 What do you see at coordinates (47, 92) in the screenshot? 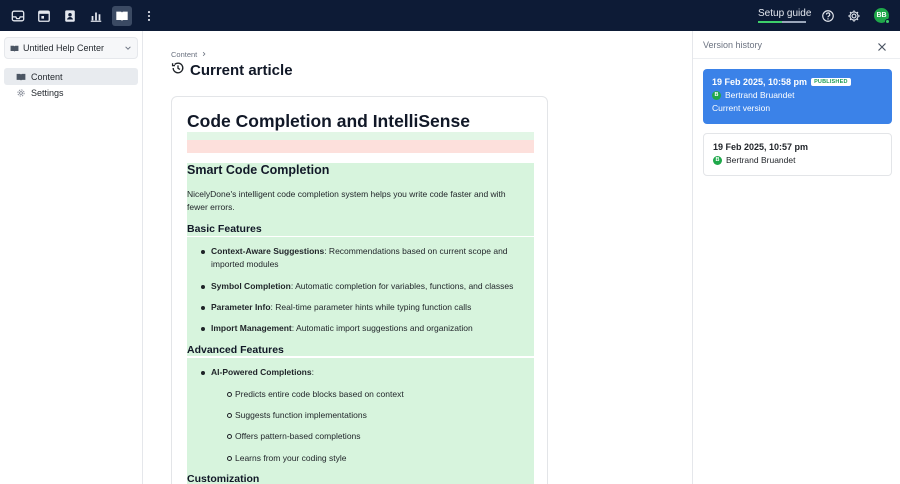
I see `sidebar-item-label: Settings` at bounding box center [47, 92].